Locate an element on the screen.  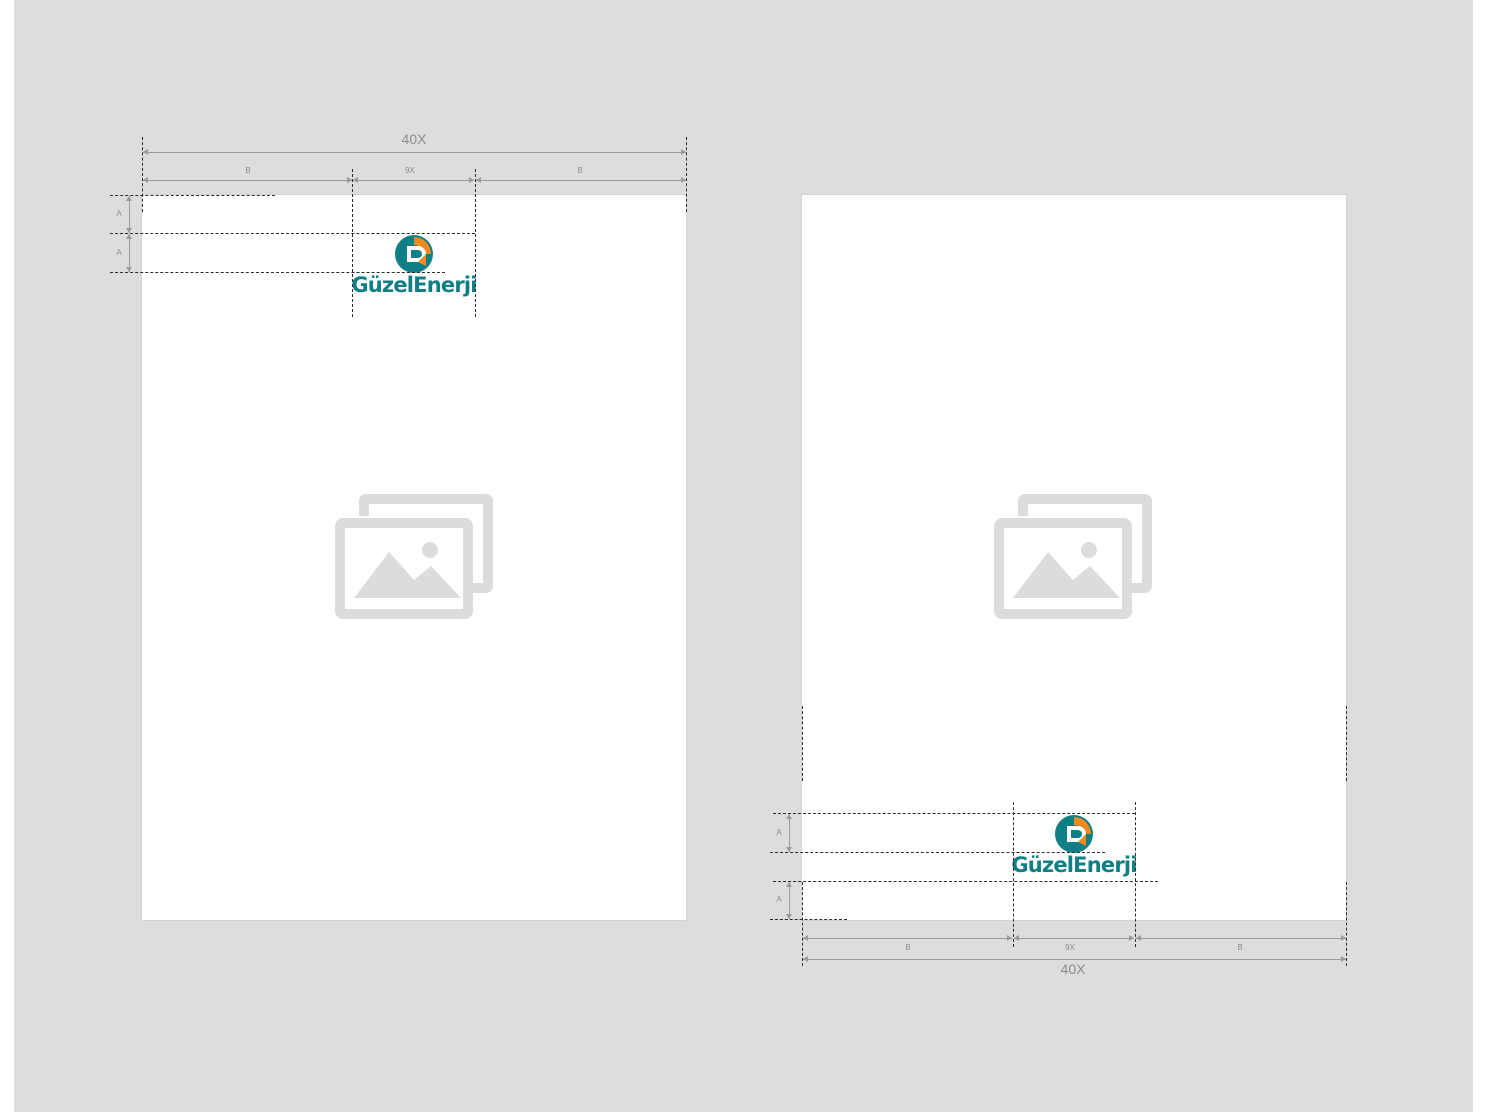
guide-horizontal-page-top is located at coordinates (192, 195).